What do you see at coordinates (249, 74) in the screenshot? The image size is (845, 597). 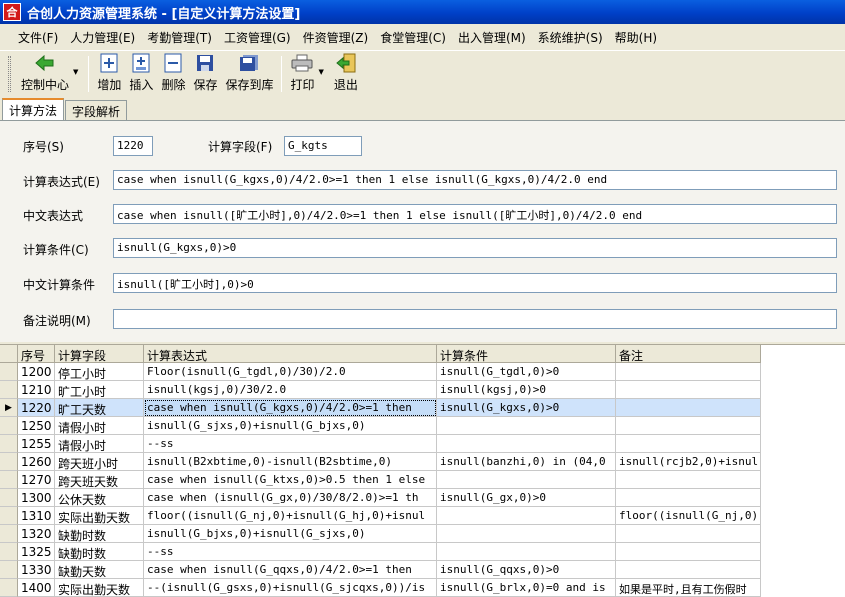 I see `save-to-library-button: 保存到库` at bounding box center [249, 74].